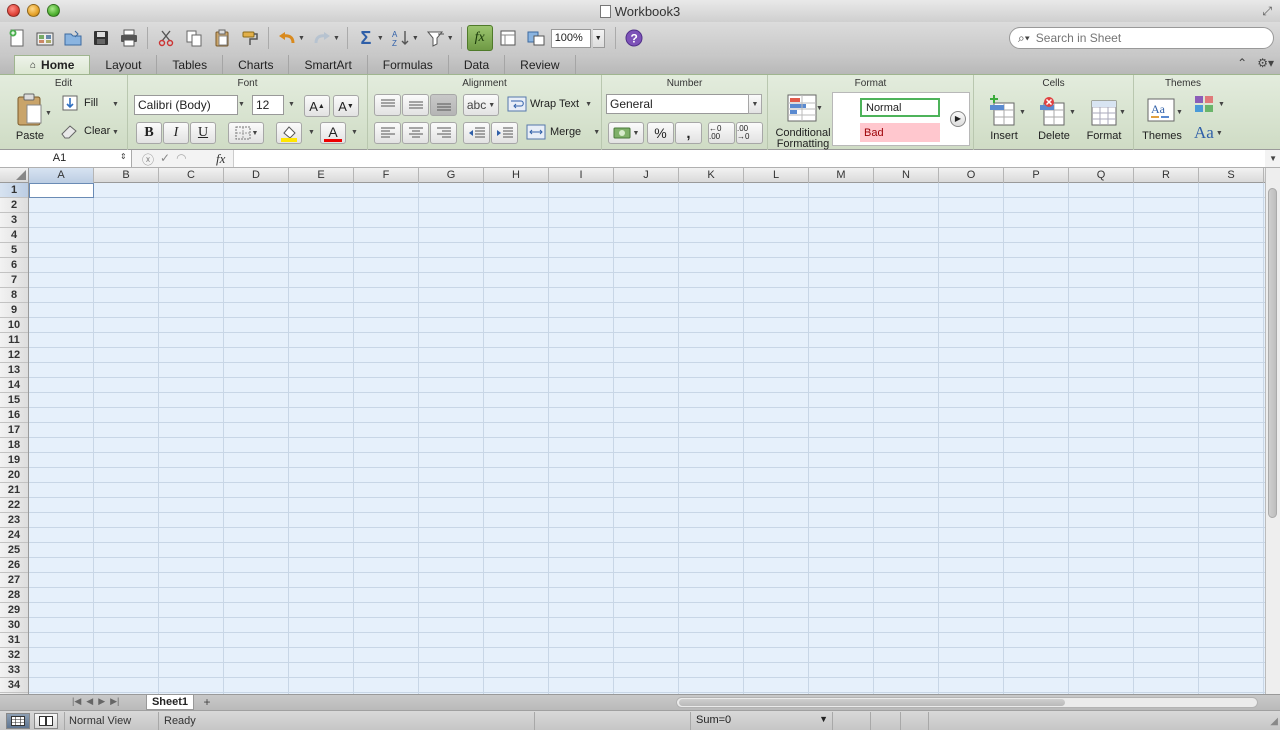  Describe the element at coordinates (115, 132) in the screenshot. I see `clear-dropdown-icon: ▼` at that location.